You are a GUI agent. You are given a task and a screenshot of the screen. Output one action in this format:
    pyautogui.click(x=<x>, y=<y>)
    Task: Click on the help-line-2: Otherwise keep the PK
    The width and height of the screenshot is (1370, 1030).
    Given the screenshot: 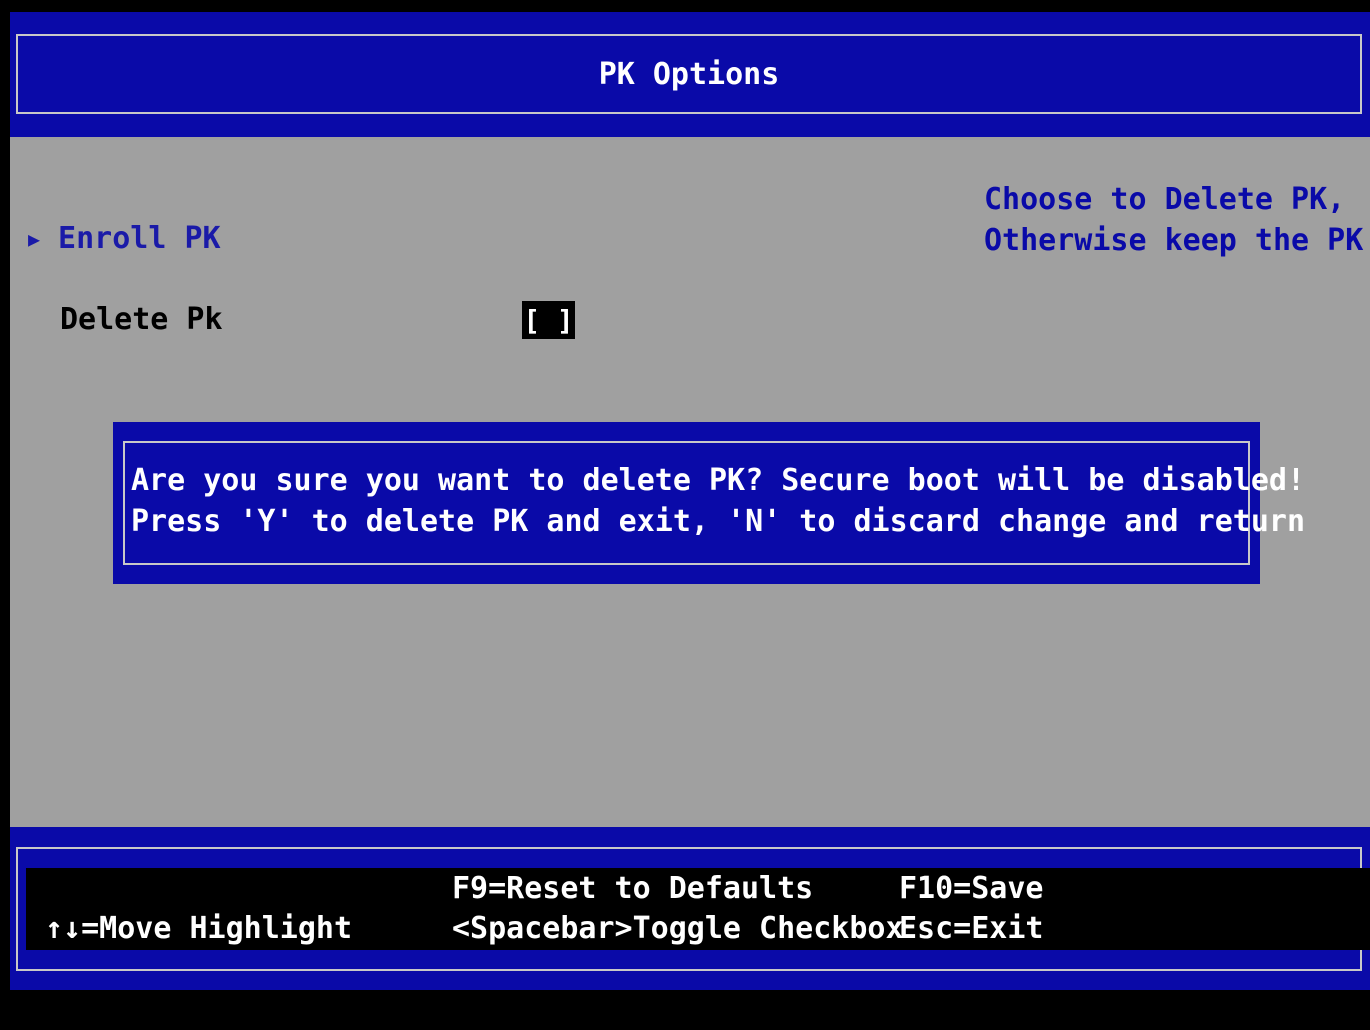 What is the action you would take?
    pyautogui.click(x=1174, y=240)
    